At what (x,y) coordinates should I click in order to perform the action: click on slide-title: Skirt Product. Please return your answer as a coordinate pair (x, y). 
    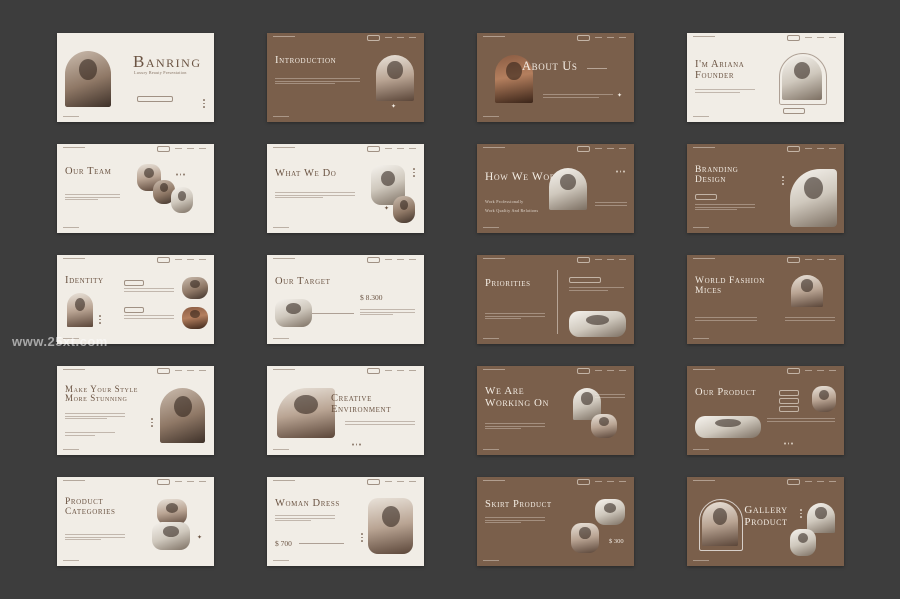
    Looking at the image, I should click on (518, 504).